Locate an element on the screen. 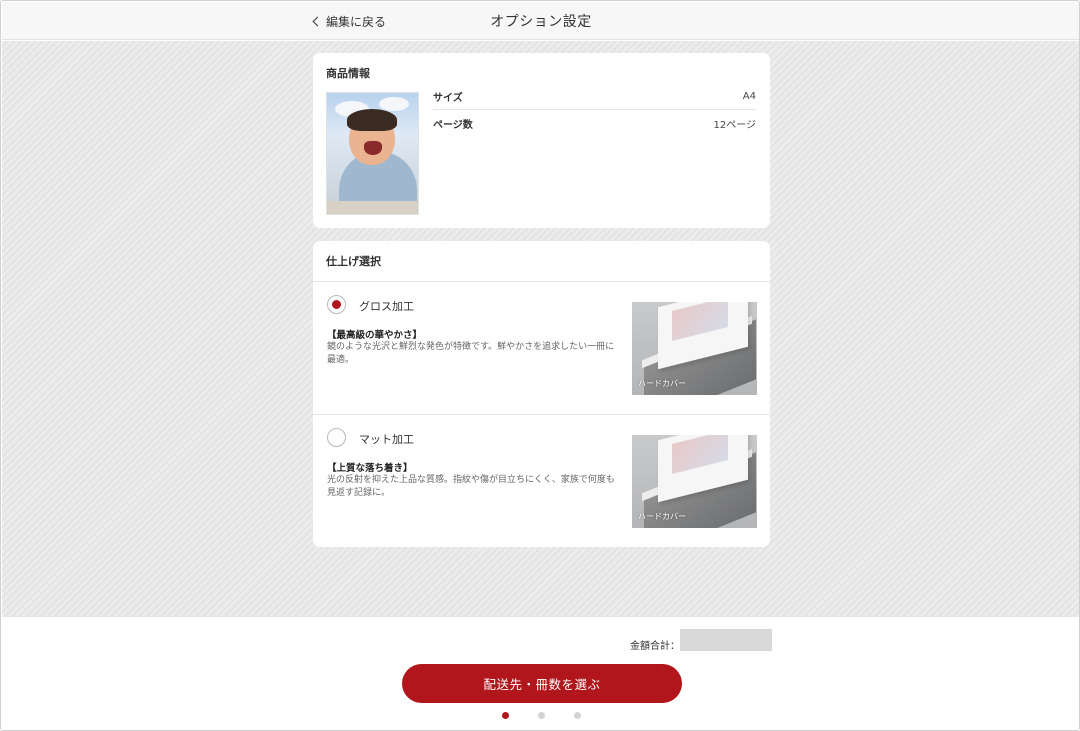 Image resolution: width=1080 pixels, height=731 pixels. product-info-title: 商品情報 is located at coordinates (348, 73).